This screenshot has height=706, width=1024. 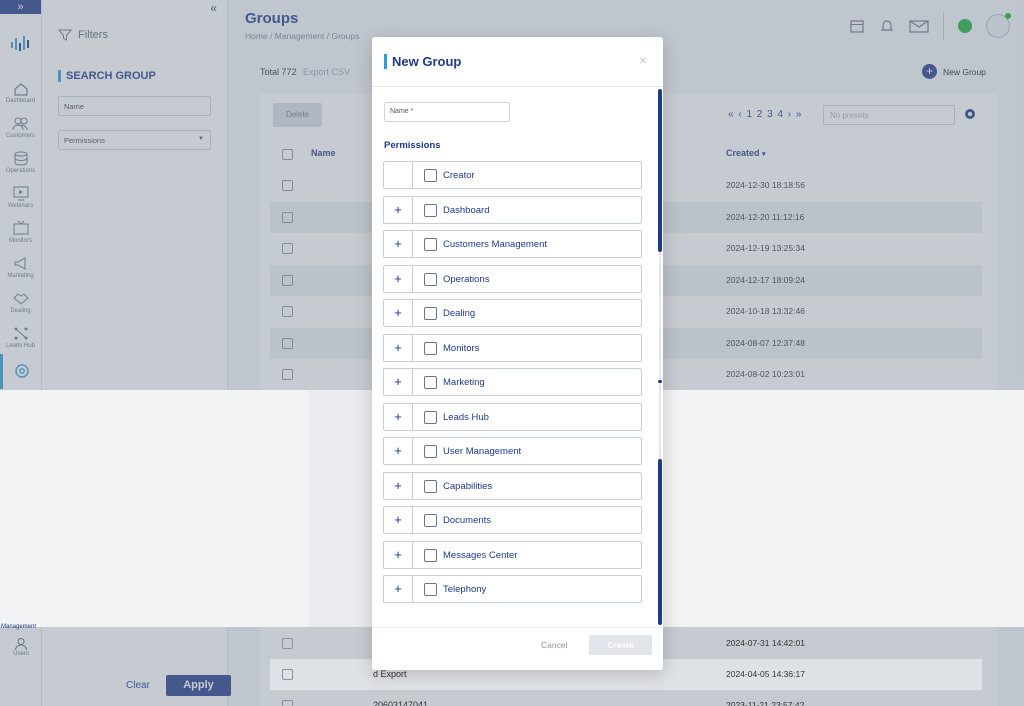 I want to click on permission-label: Documents, so click(x=467, y=520).